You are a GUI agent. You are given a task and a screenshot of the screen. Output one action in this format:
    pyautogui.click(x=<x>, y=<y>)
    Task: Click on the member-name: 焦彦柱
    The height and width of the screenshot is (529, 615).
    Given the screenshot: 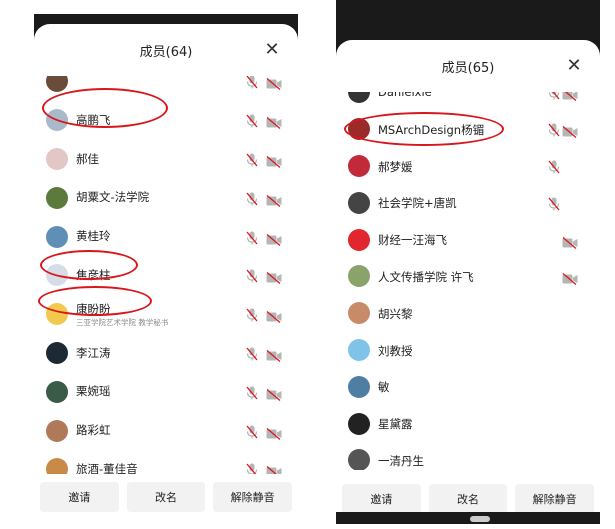 What is the action you would take?
    pyautogui.click(x=93, y=275)
    